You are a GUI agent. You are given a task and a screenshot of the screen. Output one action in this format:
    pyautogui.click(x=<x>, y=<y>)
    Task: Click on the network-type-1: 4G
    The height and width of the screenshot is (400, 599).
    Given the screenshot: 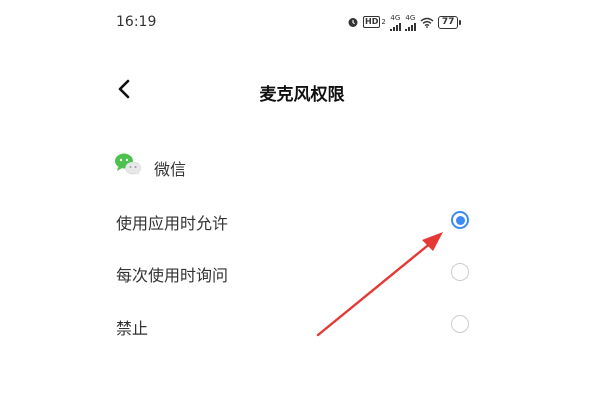 What is the action you would take?
    pyautogui.click(x=395, y=17)
    